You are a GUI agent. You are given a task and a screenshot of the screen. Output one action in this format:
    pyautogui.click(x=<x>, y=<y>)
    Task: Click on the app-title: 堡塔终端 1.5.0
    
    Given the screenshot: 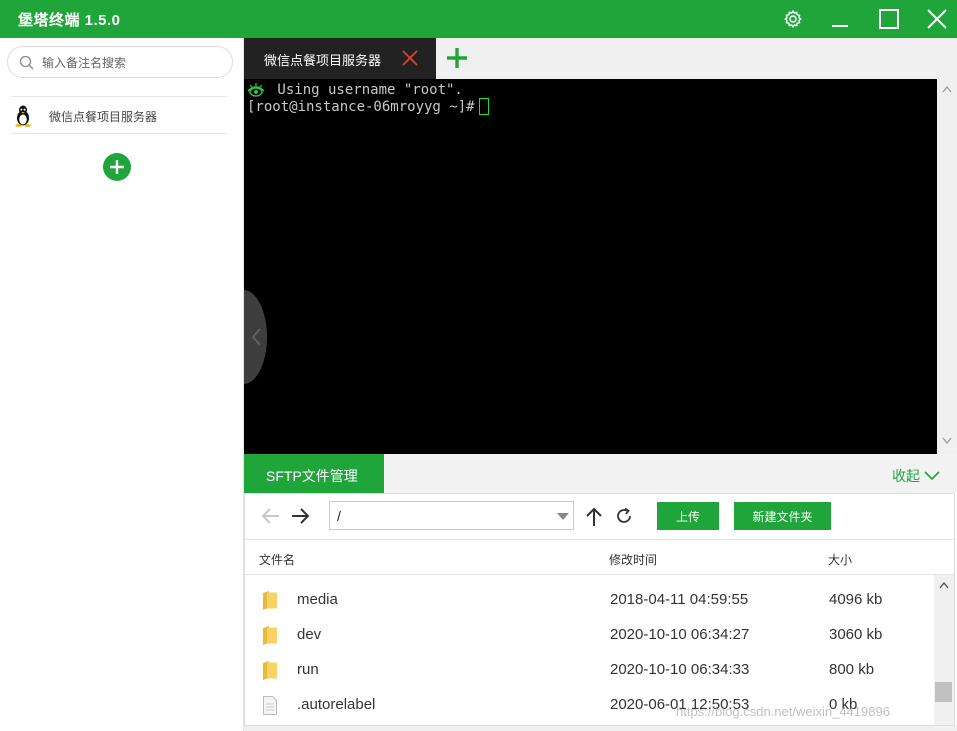 What is the action you would take?
    pyautogui.click(x=69, y=20)
    